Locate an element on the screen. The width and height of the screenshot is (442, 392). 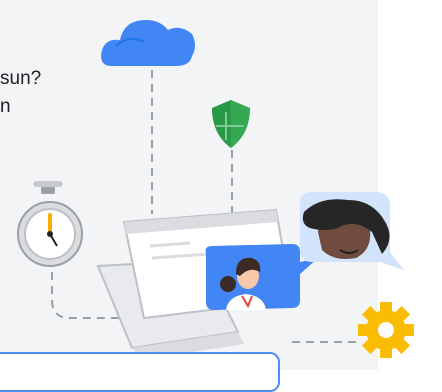
stopwatch-icon is located at coordinates (50, 224).